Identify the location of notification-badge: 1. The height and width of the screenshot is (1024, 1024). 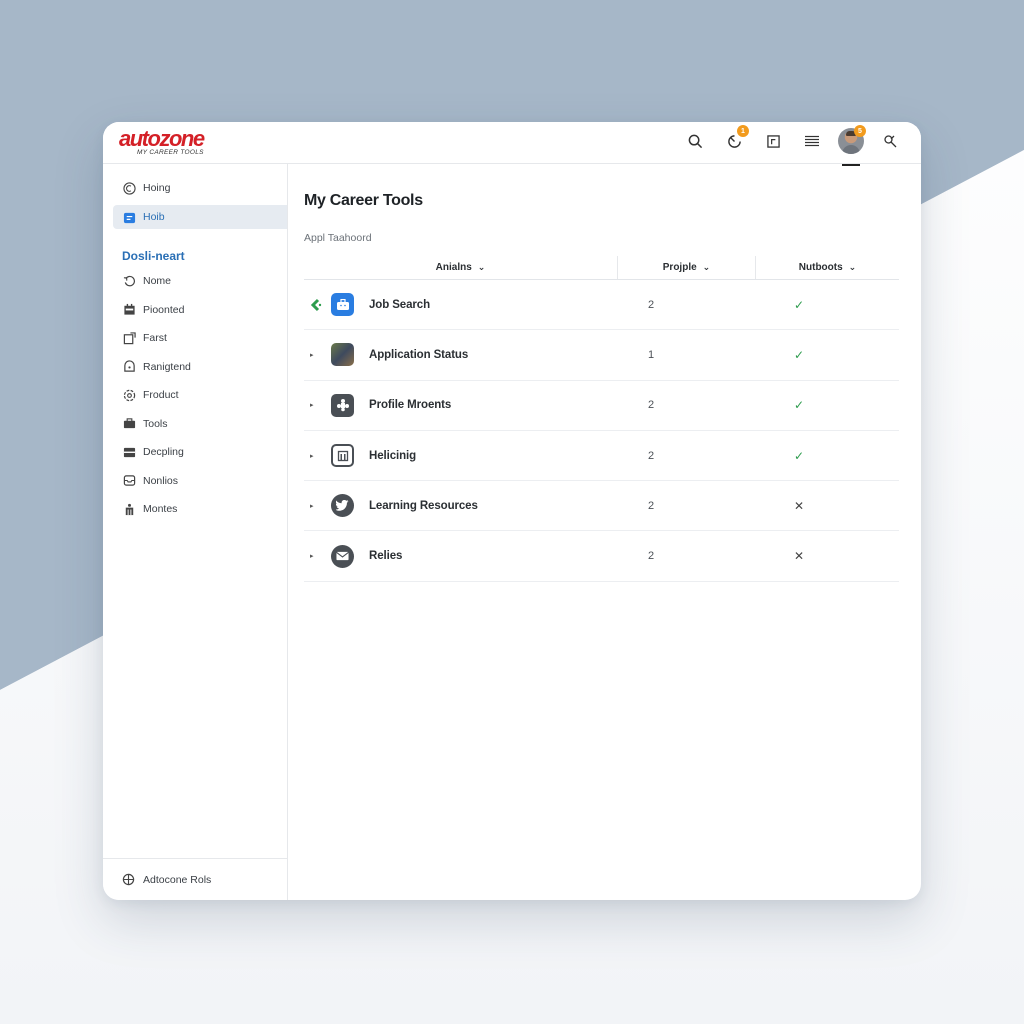
(743, 131).